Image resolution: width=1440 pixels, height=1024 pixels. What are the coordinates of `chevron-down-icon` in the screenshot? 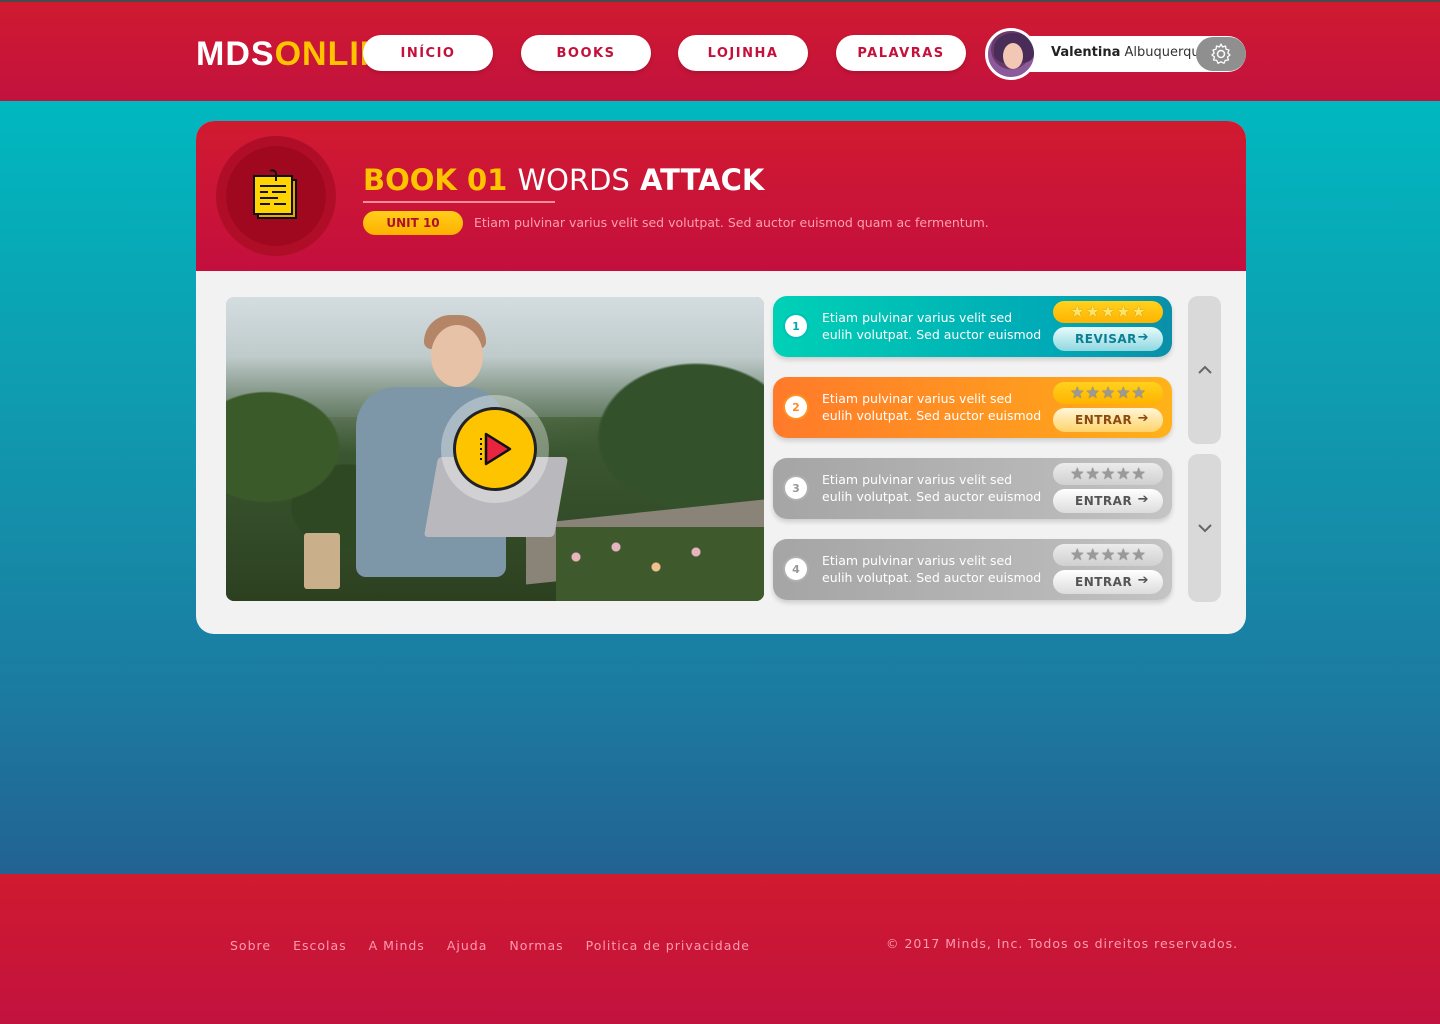 It's located at (1204, 528).